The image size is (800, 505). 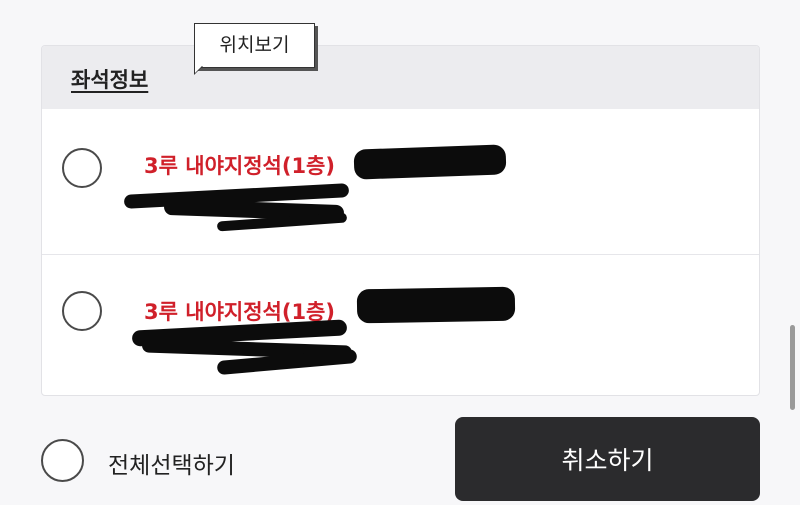 What do you see at coordinates (239, 166) in the screenshot?
I see `seat-label: 3루 내야지정석(1층)` at bounding box center [239, 166].